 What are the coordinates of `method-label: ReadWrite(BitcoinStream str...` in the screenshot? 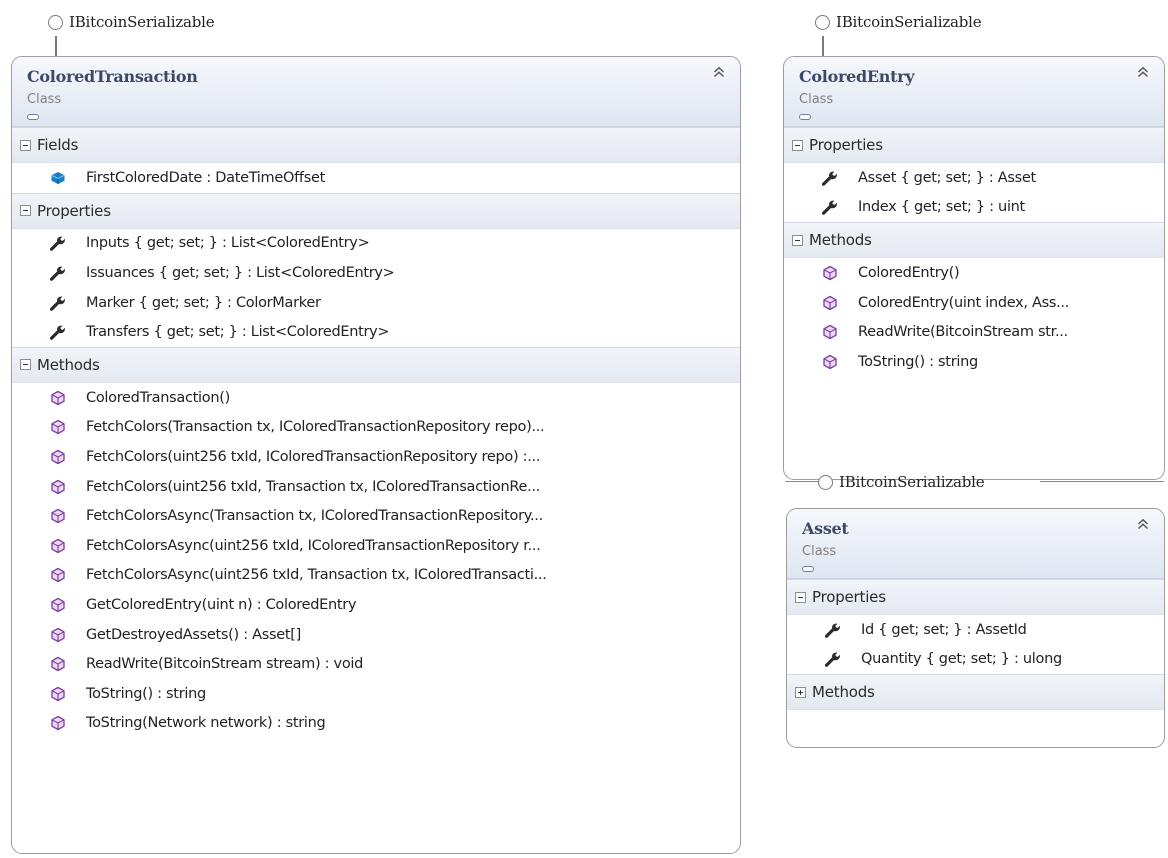 It's located at (963, 332).